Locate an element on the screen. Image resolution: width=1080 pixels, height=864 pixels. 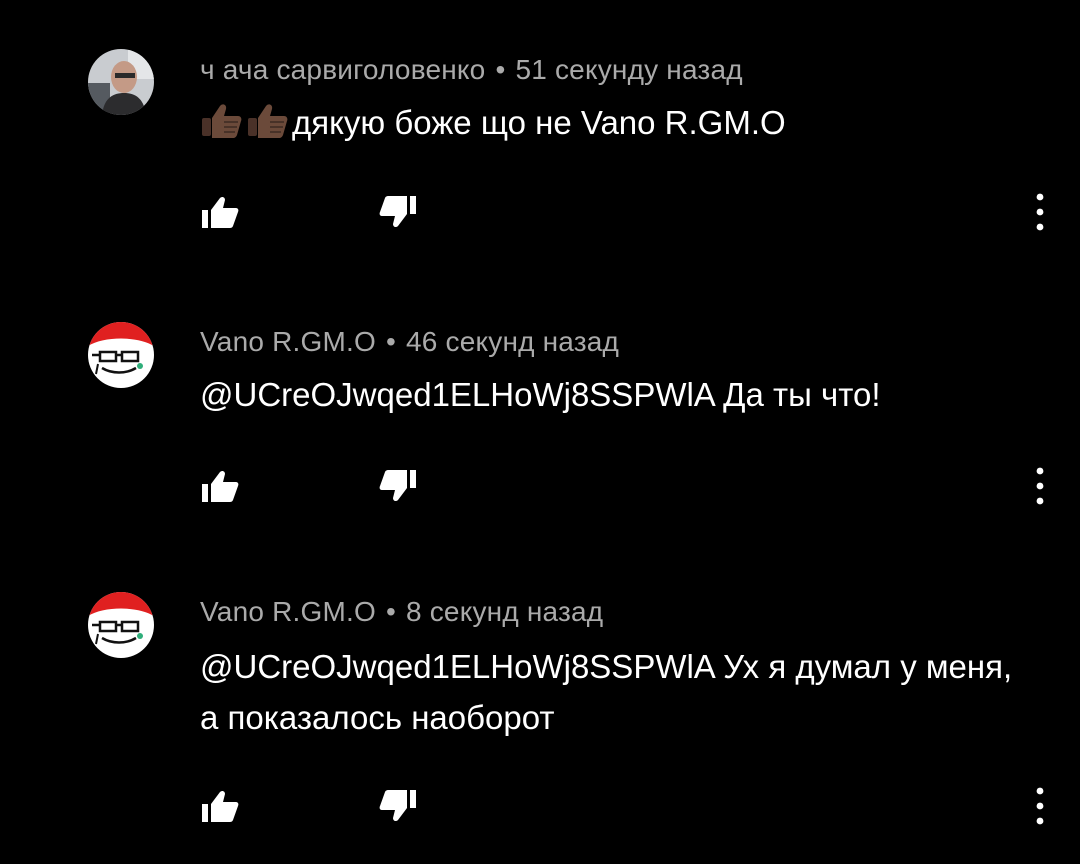
comment-meta: ч ача сарвиголовенко • 51 секунду назад is located at coordinates (471, 70).